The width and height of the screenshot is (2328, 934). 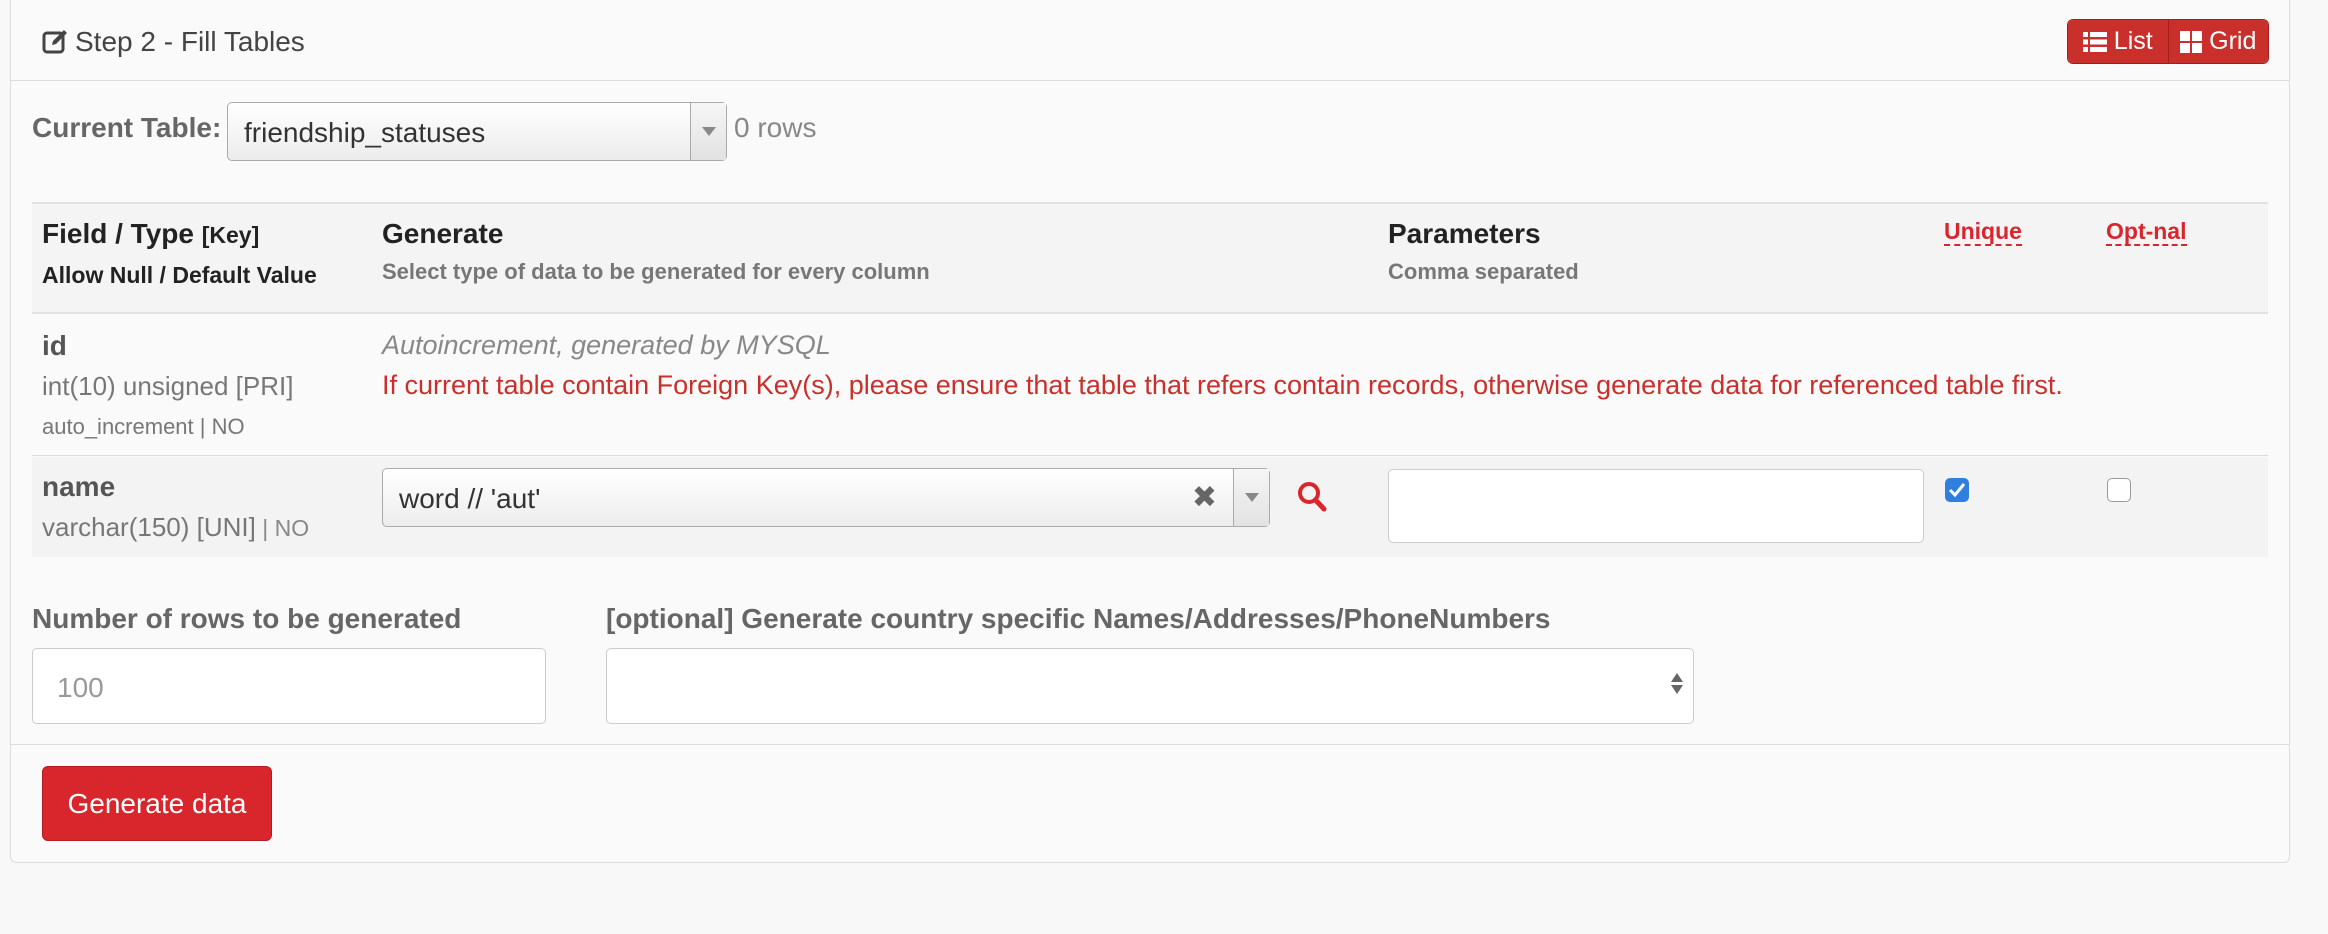 What do you see at coordinates (2191, 41) in the screenshot?
I see `grid-icon` at bounding box center [2191, 41].